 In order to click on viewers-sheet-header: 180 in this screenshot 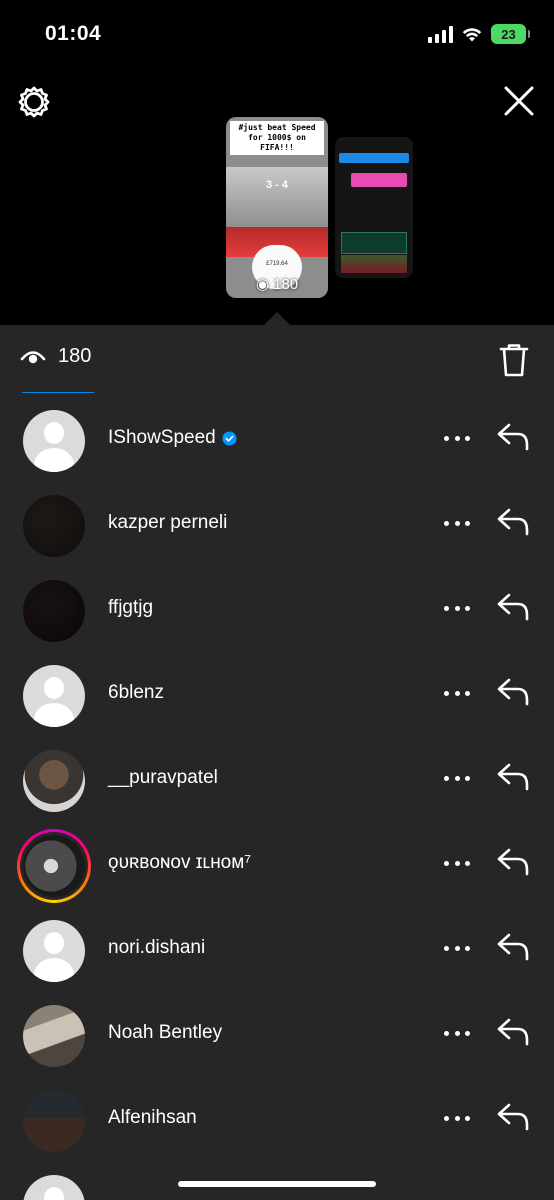, I will do `click(277, 360)`.